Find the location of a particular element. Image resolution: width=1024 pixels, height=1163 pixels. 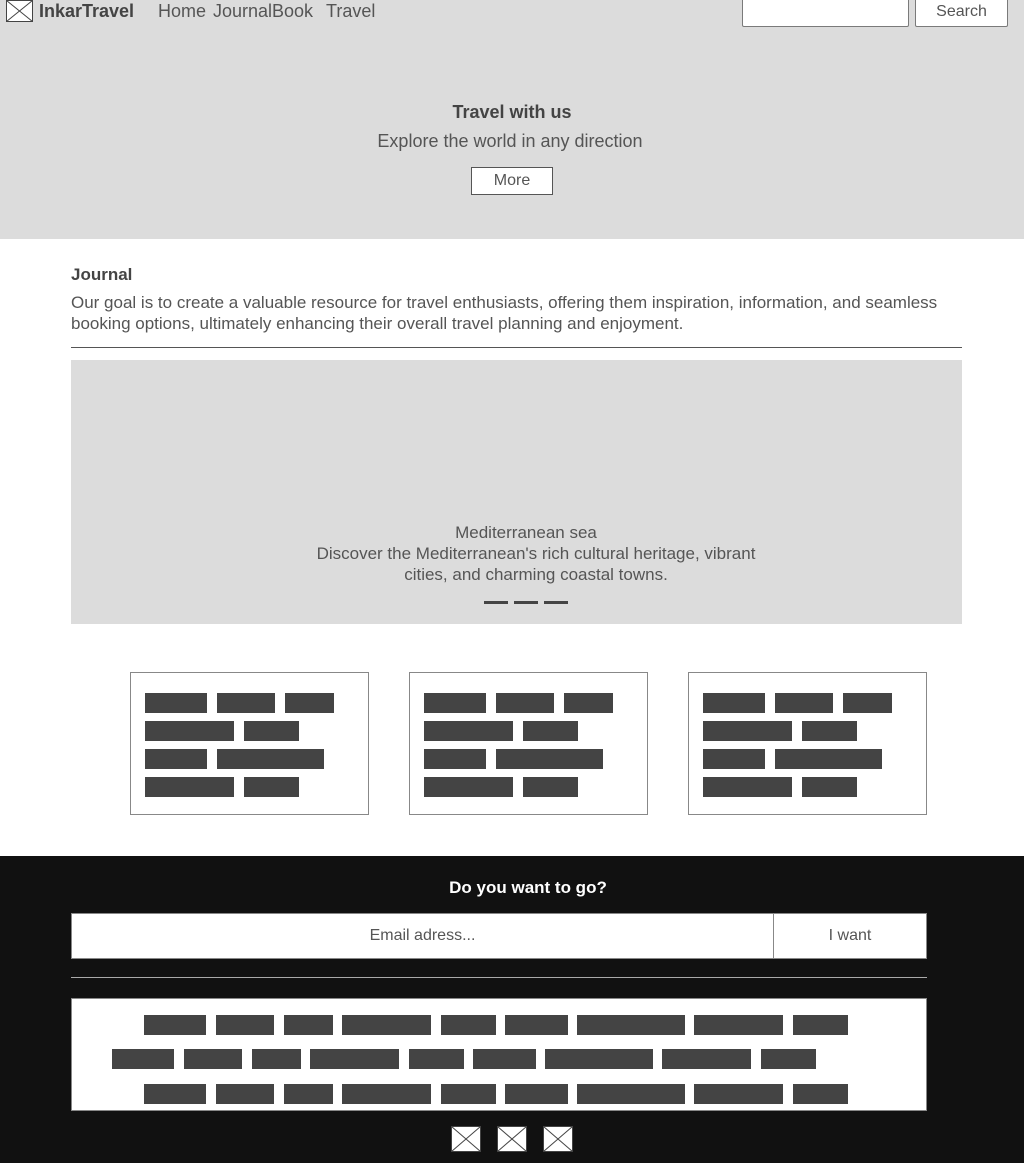

more-button: More is located at coordinates (512, 181).